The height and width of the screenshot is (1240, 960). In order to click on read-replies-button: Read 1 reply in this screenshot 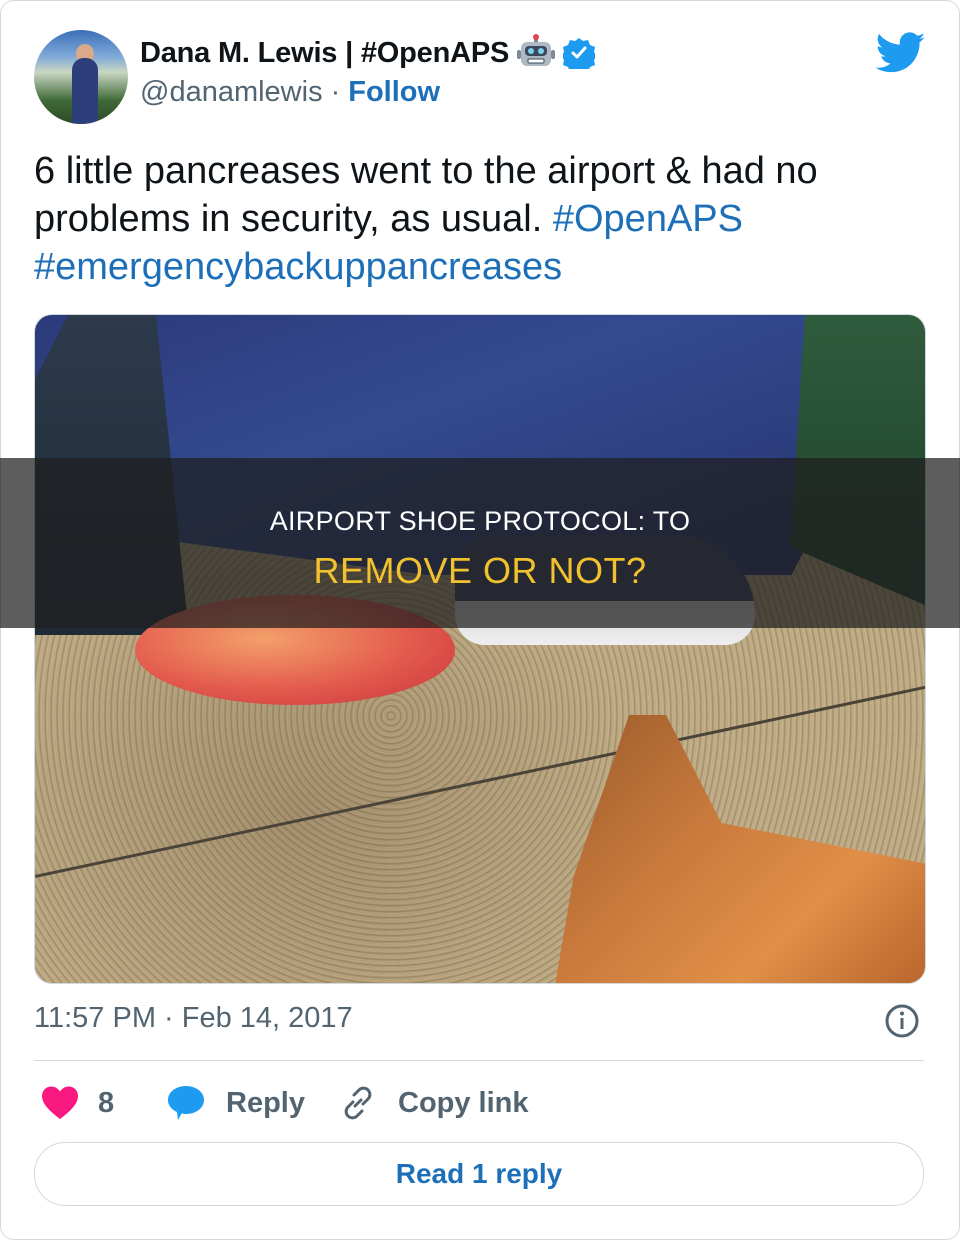, I will do `click(479, 1174)`.